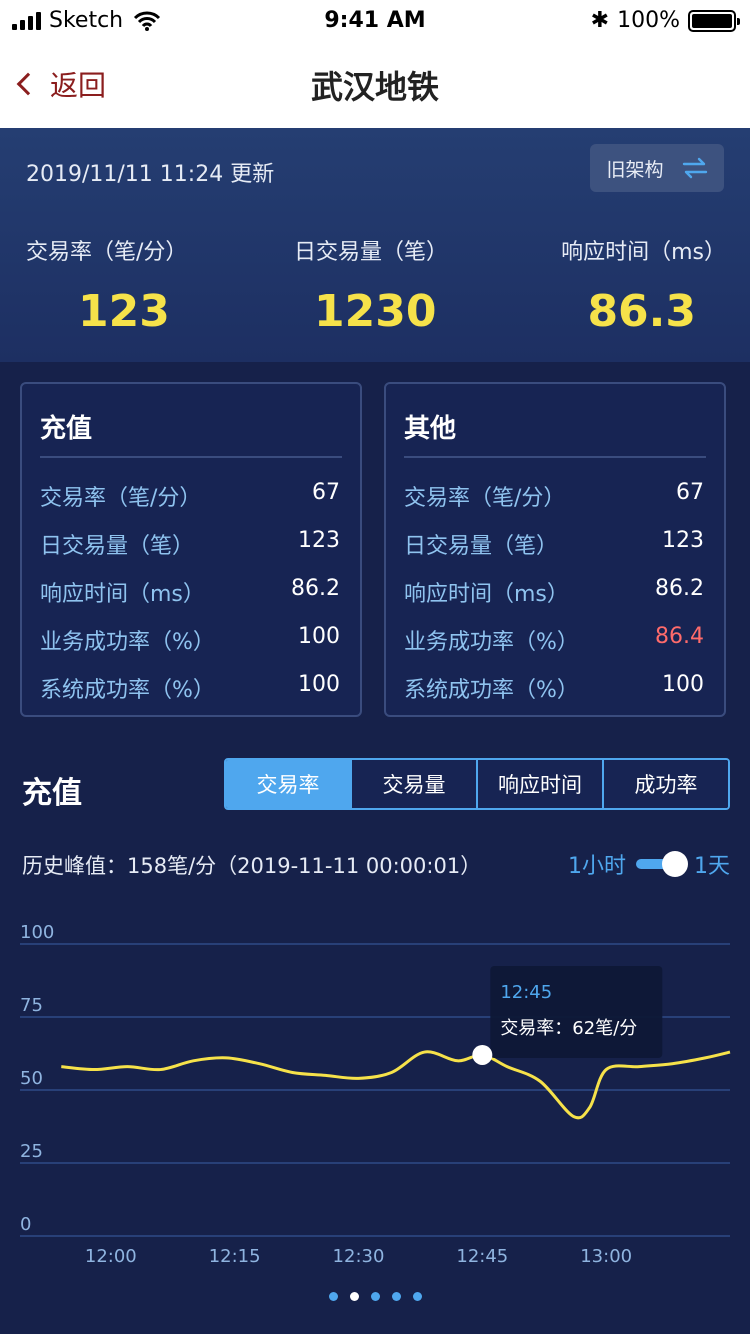 Image resolution: width=750 pixels, height=1334 pixels. What do you see at coordinates (413, 784) in the screenshot?
I see `tab-volume: 交易量` at bounding box center [413, 784].